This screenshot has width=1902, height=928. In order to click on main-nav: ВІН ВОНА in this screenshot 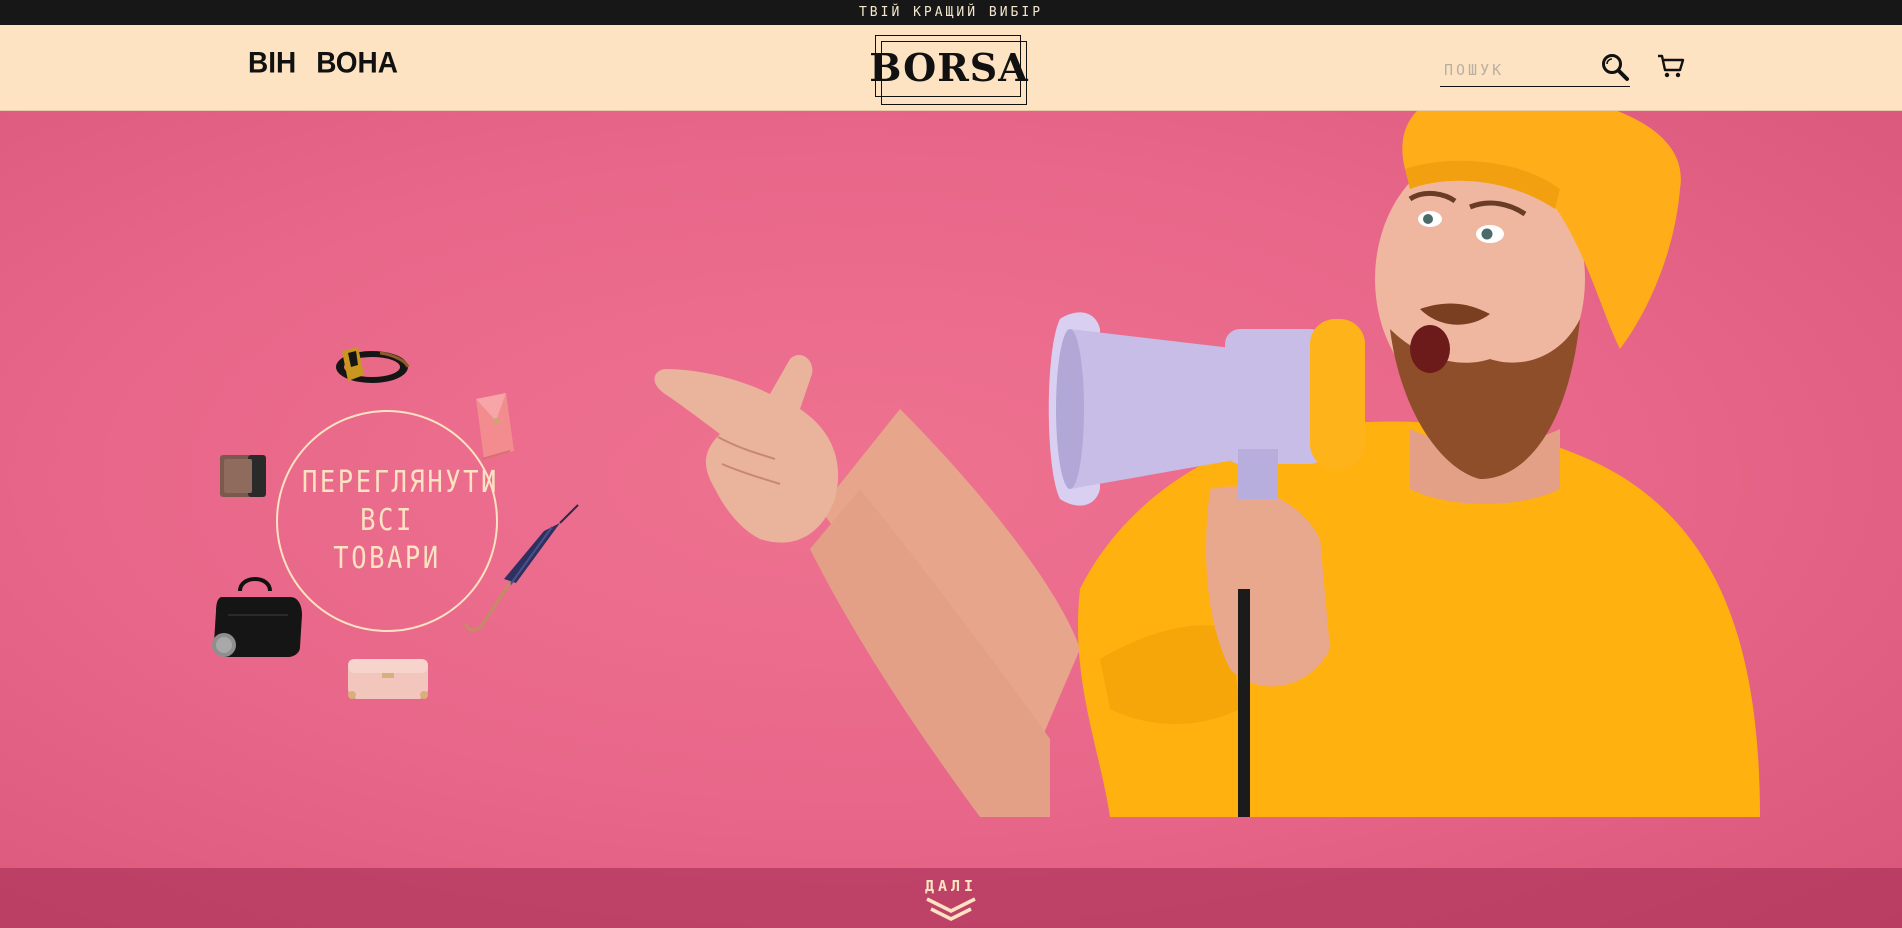, I will do `click(323, 63)`.